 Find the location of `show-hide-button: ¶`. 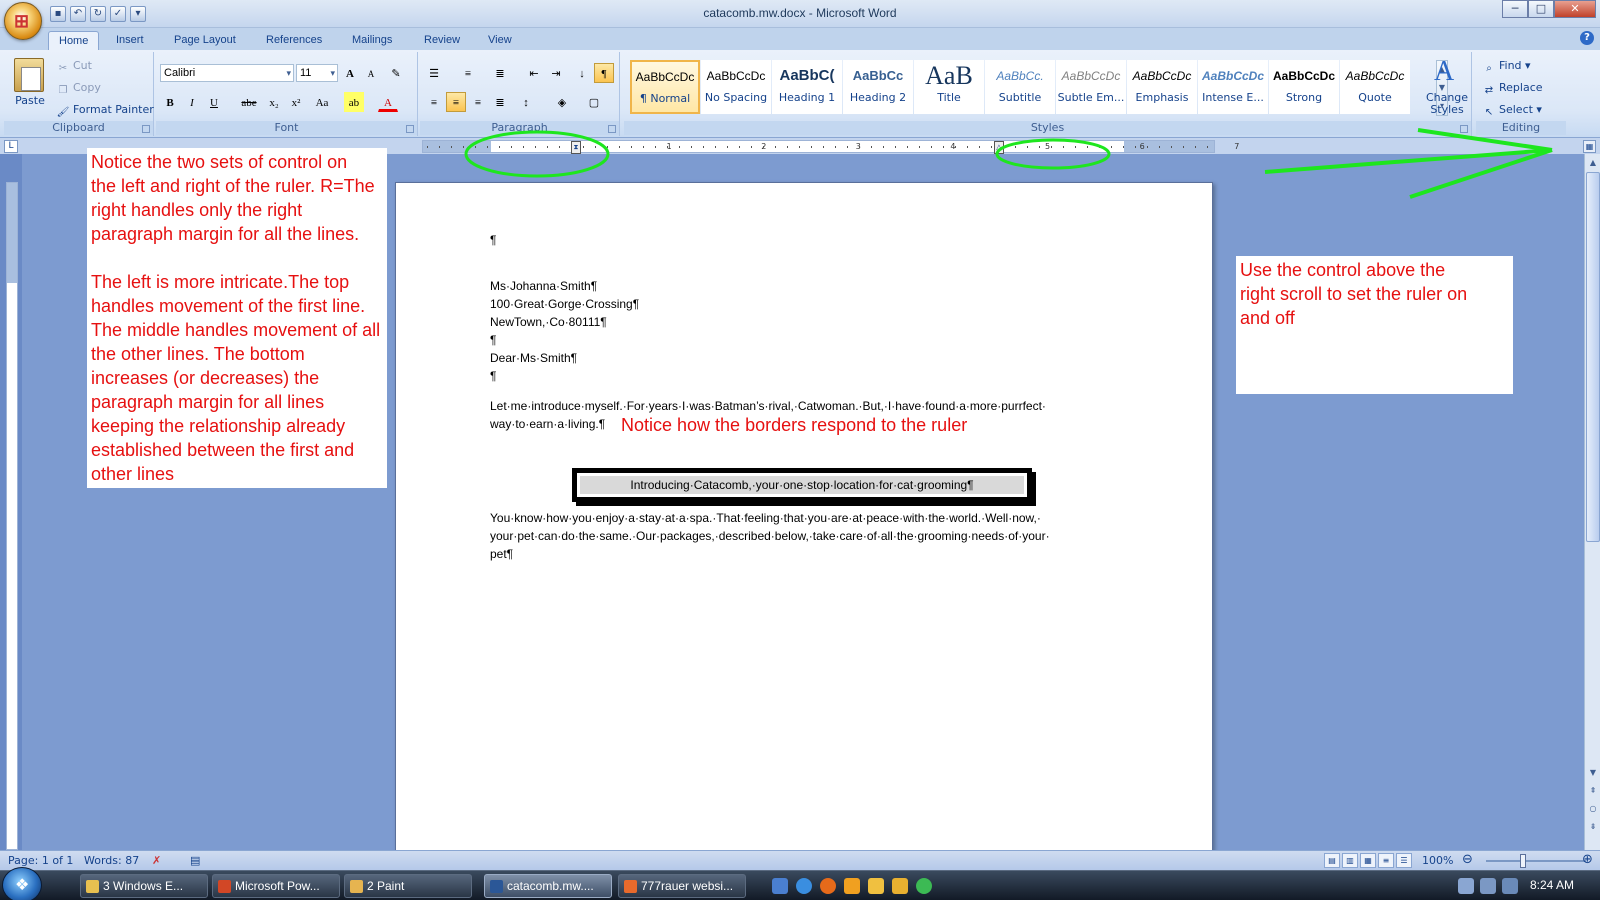

show-hide-button: ¶ is located at coordinates (604, 73).